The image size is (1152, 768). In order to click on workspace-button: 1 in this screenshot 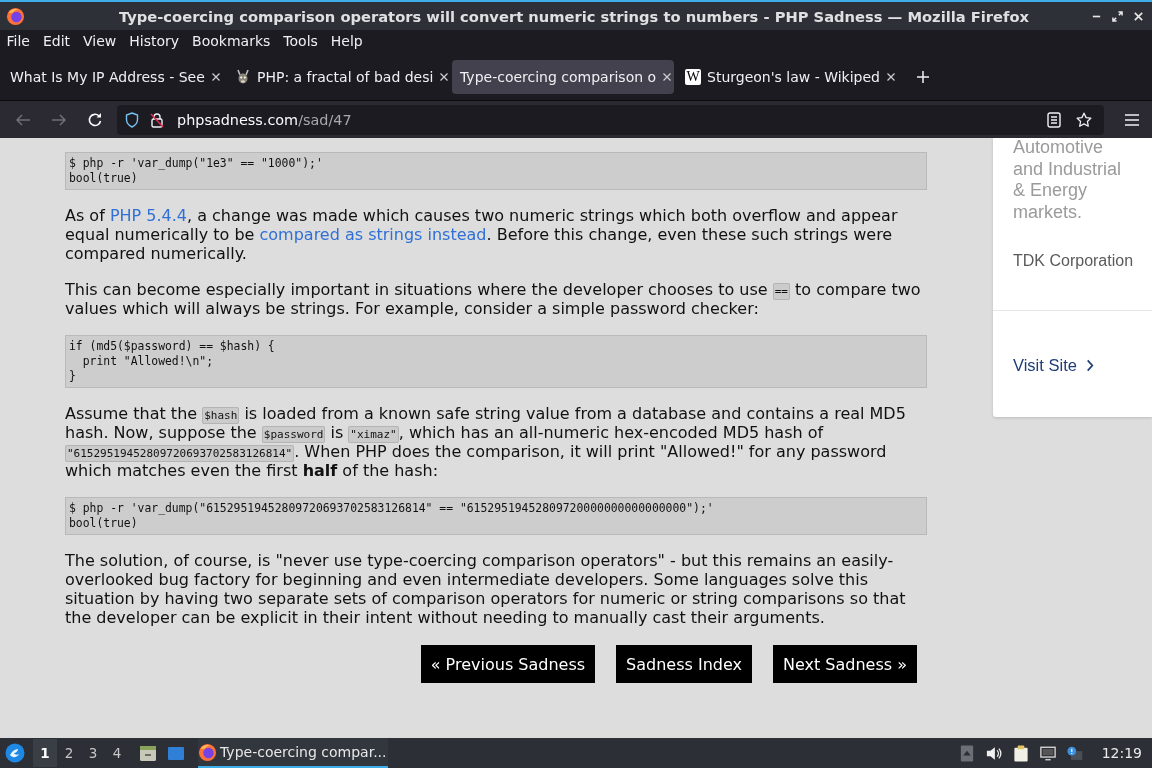, I will do `click(45, 753)`.